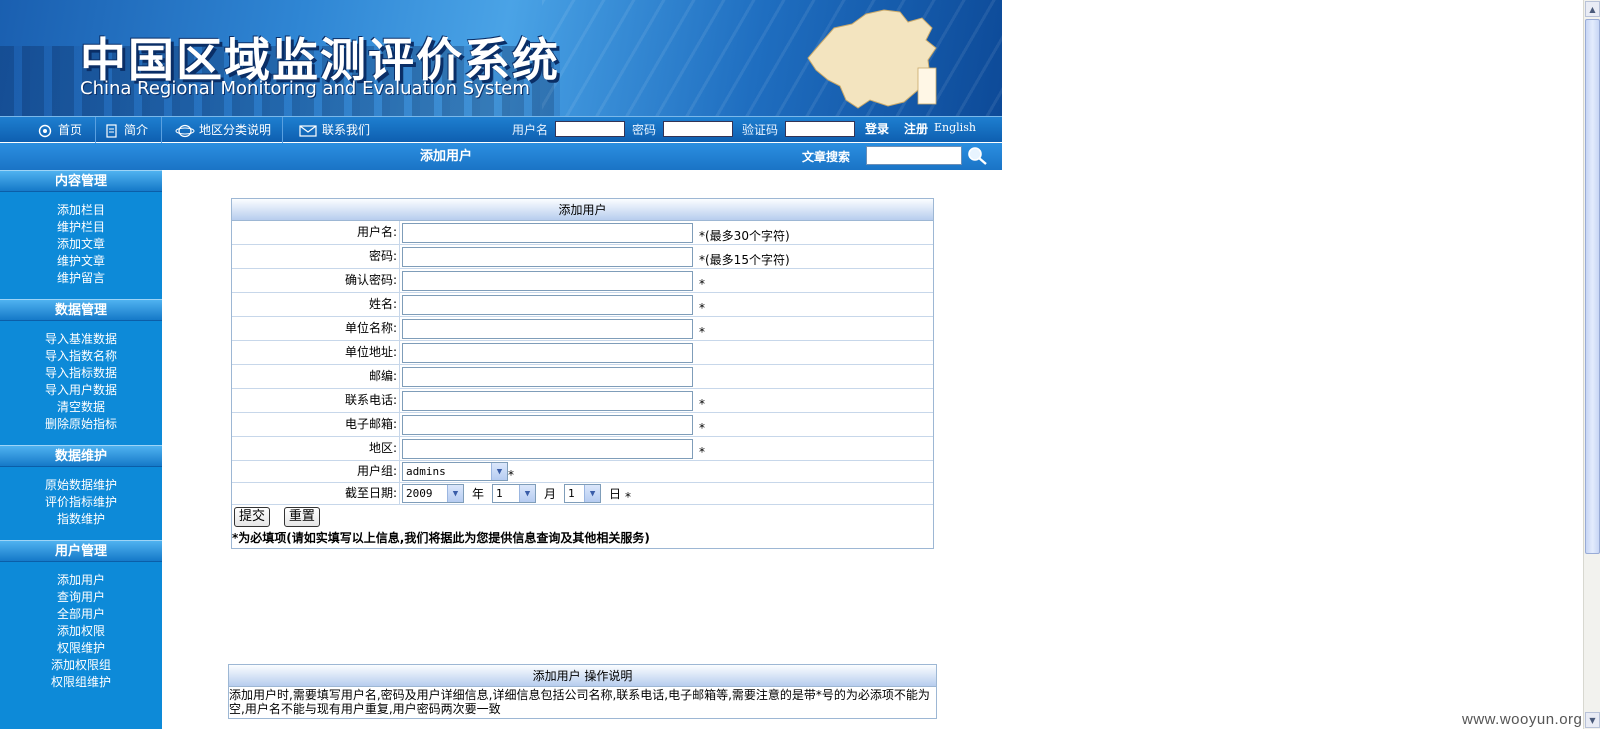 The image size is (1600, 729). What do you see at coordinates (81, 614) in the screenshot?
I see `sidebar-item-all-users: 全部用户` at bounding box center [81, 614].